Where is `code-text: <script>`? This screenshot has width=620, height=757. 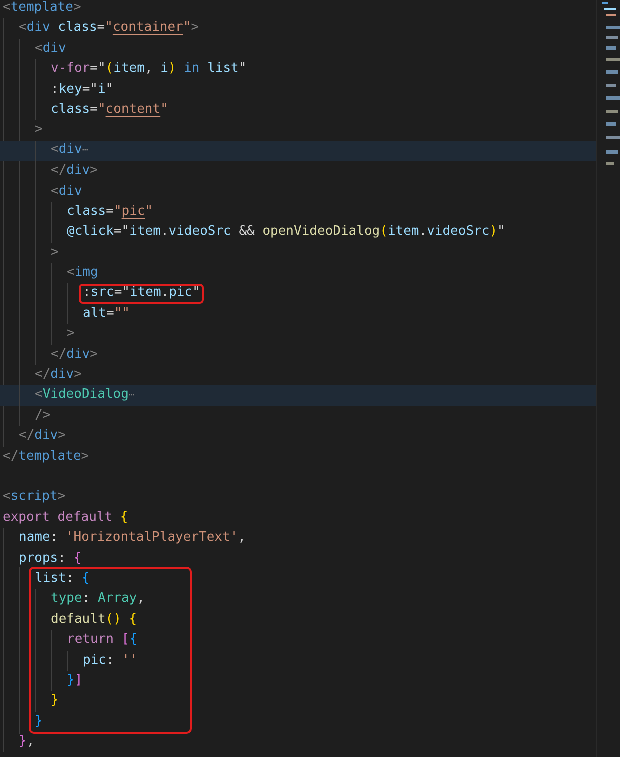 code-text: <script> is located at coordinates (34, 497).